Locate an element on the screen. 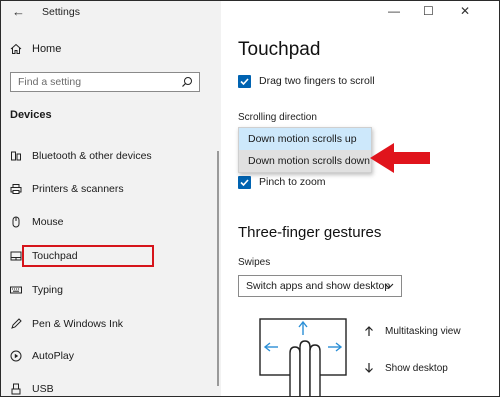  three-finger-gestures-title: Three-finger gestures is located at coordinates (310, 232).